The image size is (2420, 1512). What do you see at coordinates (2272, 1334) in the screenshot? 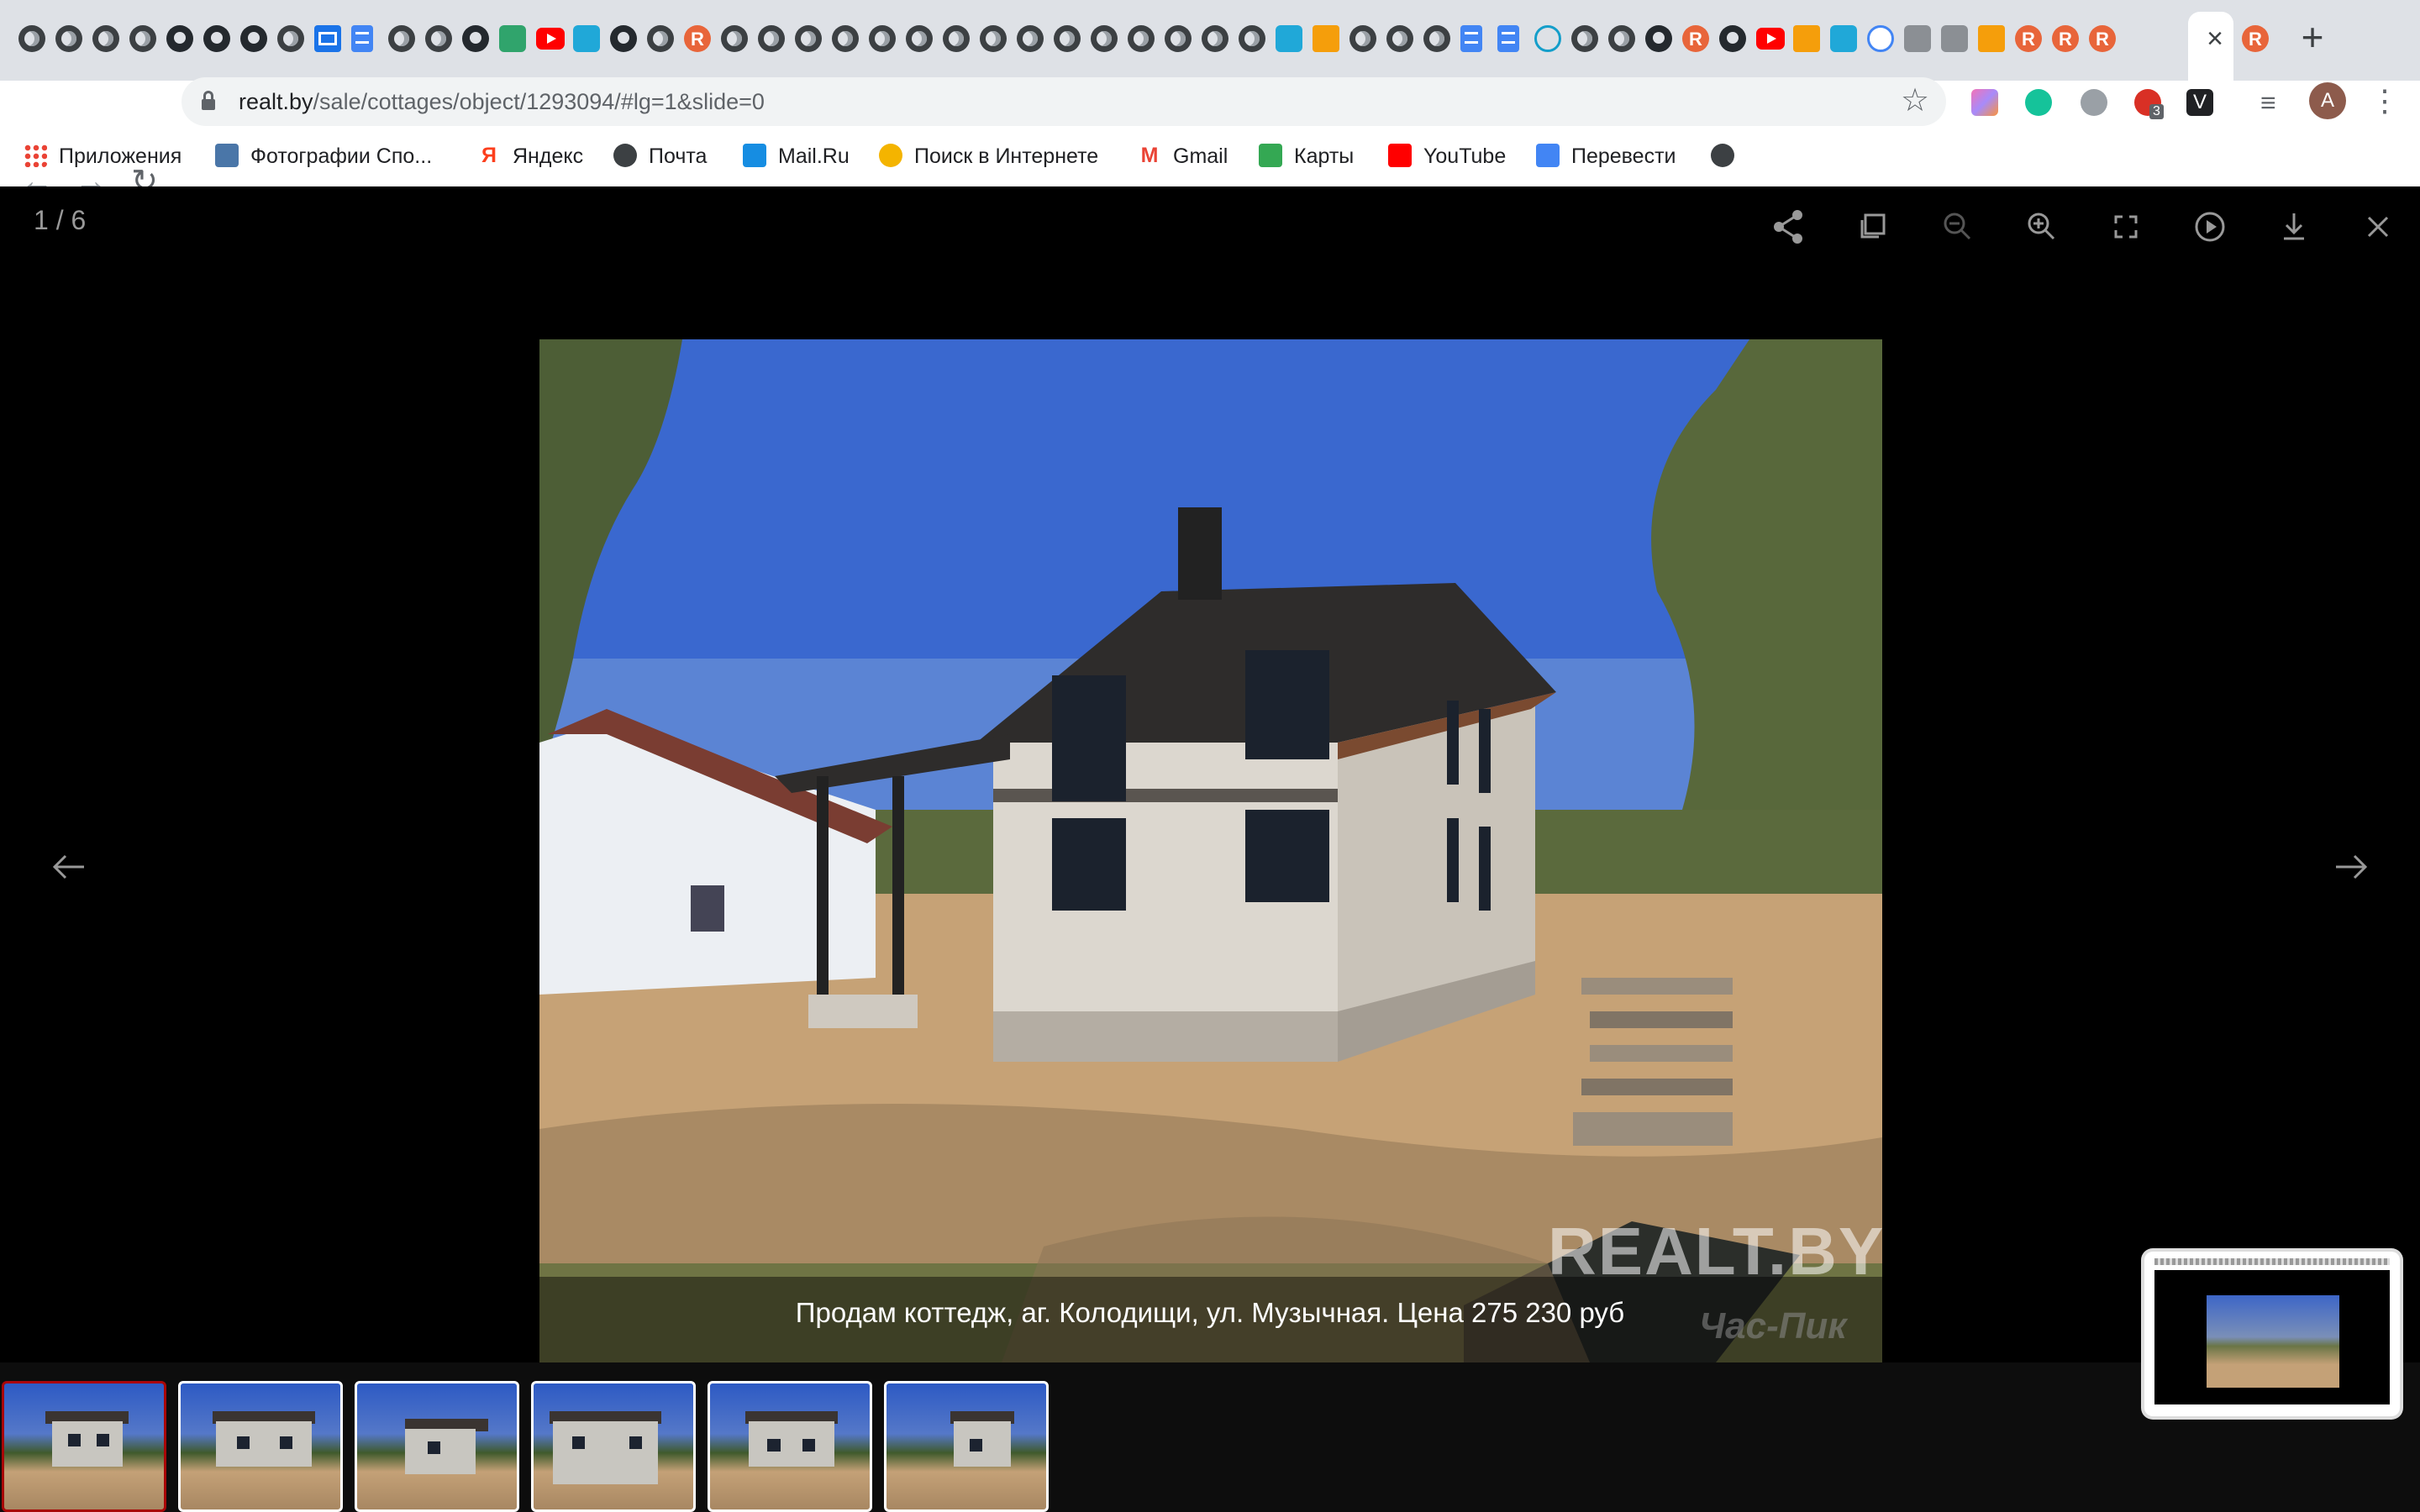
I see `screen-preview-thumbnail` at bounding box center [2272, 1334].